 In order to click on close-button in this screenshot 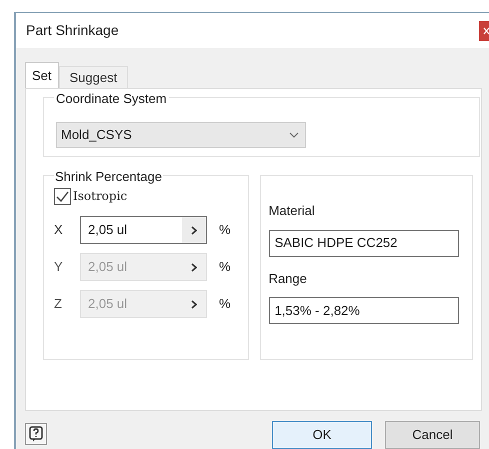, I will do `click(484, 30)`.